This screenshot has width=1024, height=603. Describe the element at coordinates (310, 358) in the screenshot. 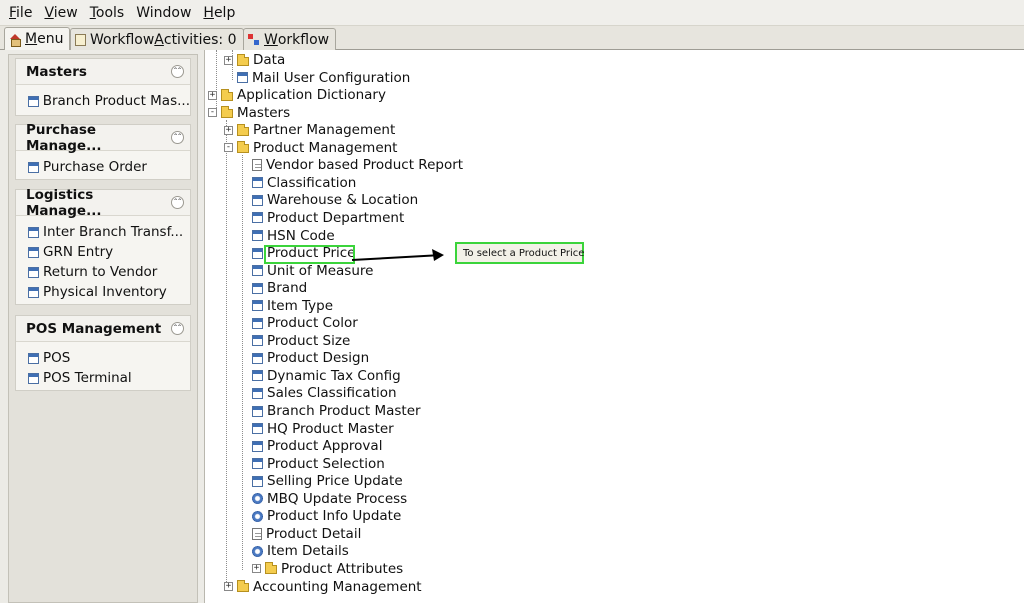

I see `tree-node: Product Design` at that location.